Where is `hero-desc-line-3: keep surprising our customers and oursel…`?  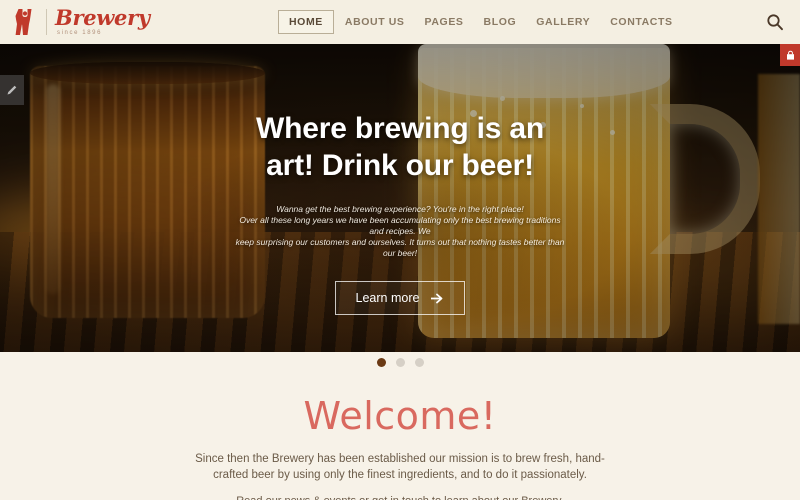
hero-desc-line-3: keep surprising our customers and oursel… is located at coordinates (400, 247).